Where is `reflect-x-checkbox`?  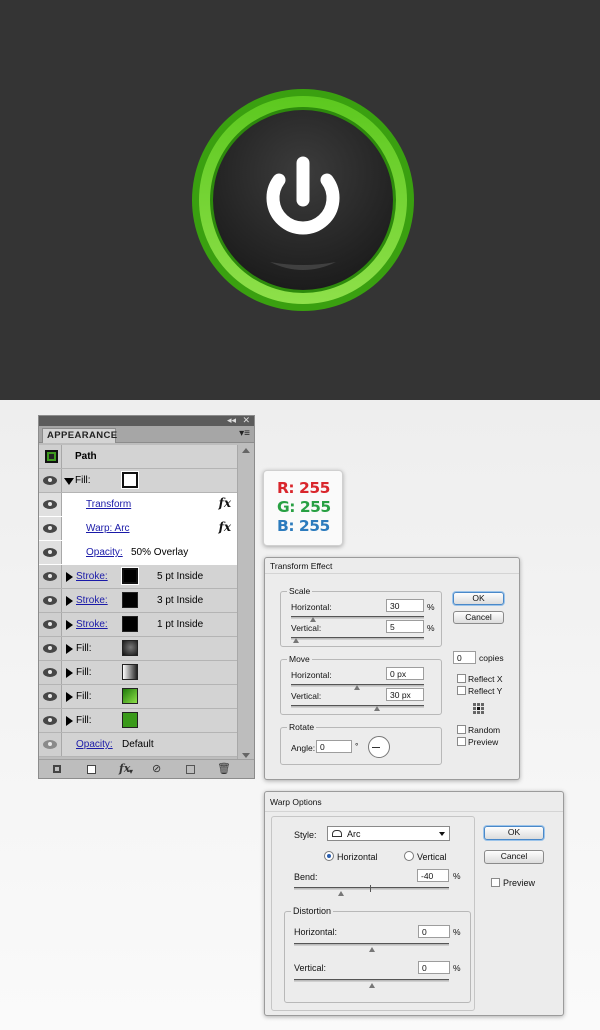 reflect-x-checkbox is located at coordinates (461, 678).